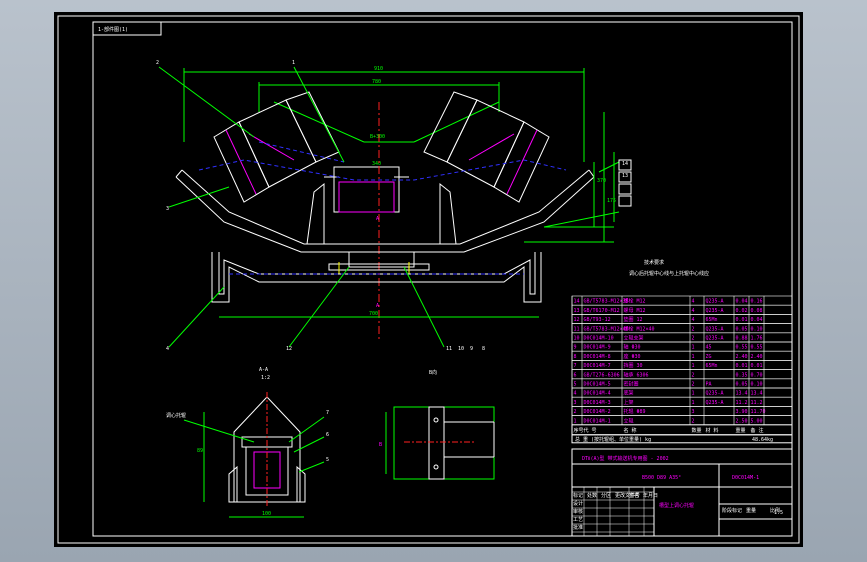 The height and width of the screenshot is (562, 867). Describe the element at coordinates (597, 412) in the screenshot. I see `parts-cell: D0C014M-2` at that location.